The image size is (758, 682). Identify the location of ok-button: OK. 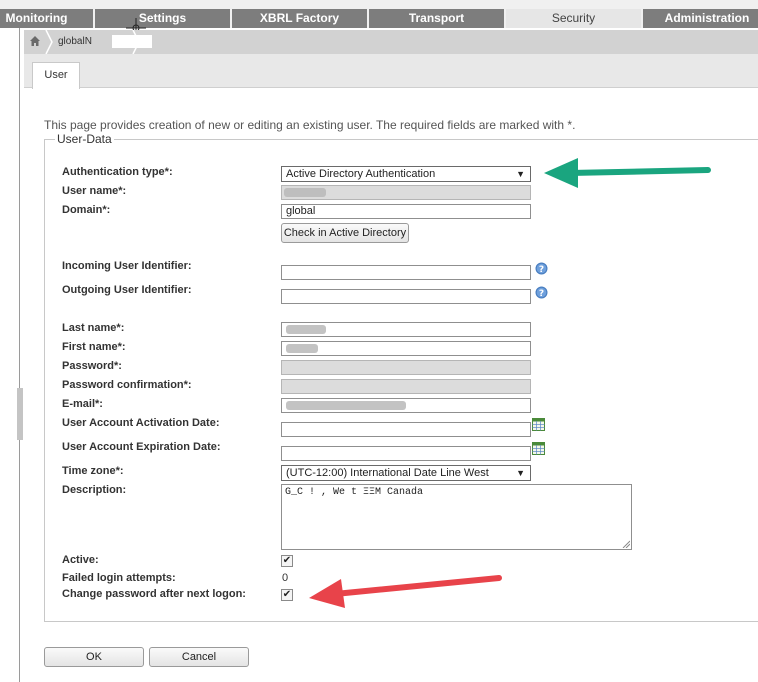
(94, 657).